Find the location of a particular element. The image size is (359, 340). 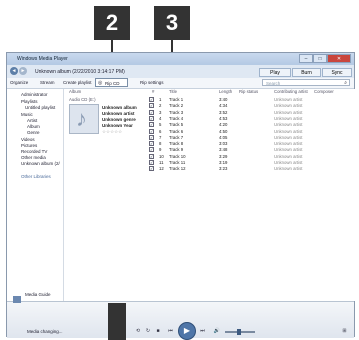

mute-button: 🔊 is located at coordinates (217, 331).